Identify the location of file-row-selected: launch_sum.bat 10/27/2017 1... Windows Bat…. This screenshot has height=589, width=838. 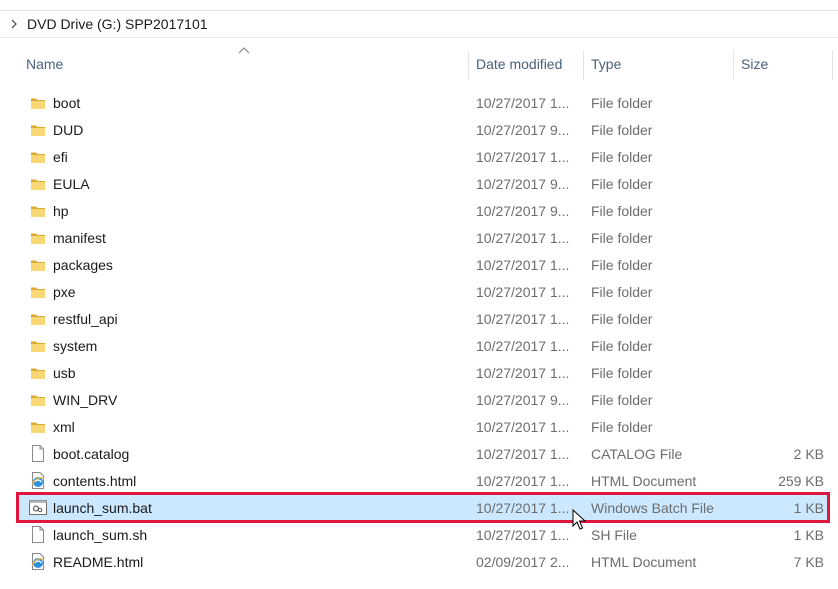
(423, 507).